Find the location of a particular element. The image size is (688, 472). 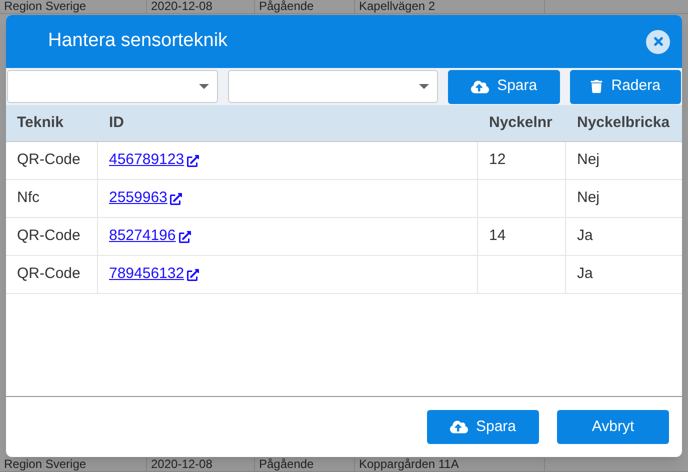

column-header: Nyckelnr is located at coordinates (520, 122).